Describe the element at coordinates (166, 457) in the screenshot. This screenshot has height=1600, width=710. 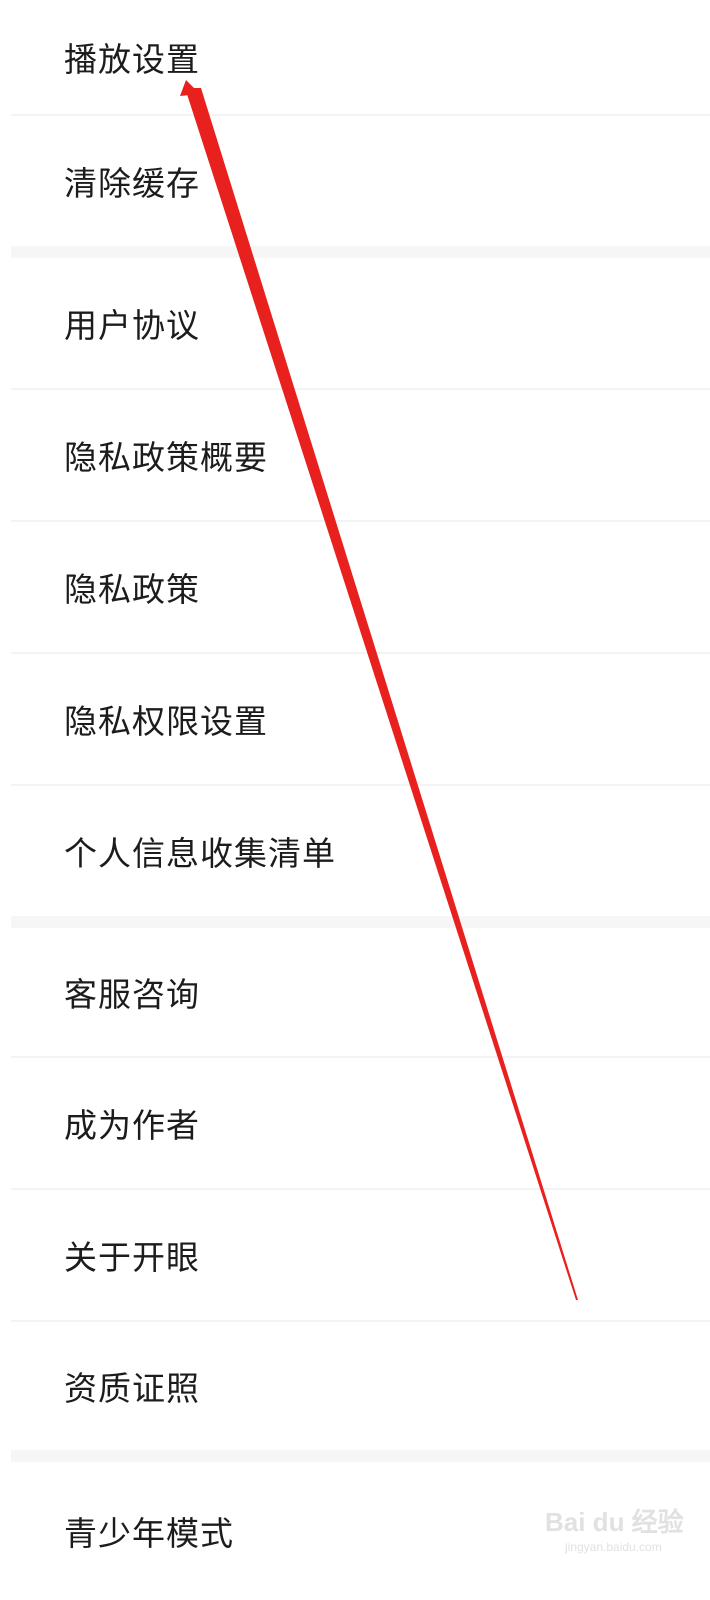
I see `menu-item-label: 隐私政策概要` at that location.